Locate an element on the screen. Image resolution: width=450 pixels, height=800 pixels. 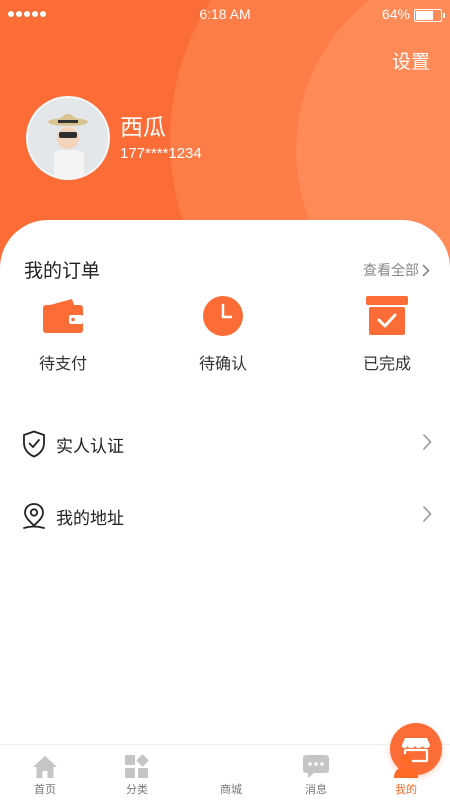
menu-item-identity-verification: 实人认证 is located at coordinates (225, 444).